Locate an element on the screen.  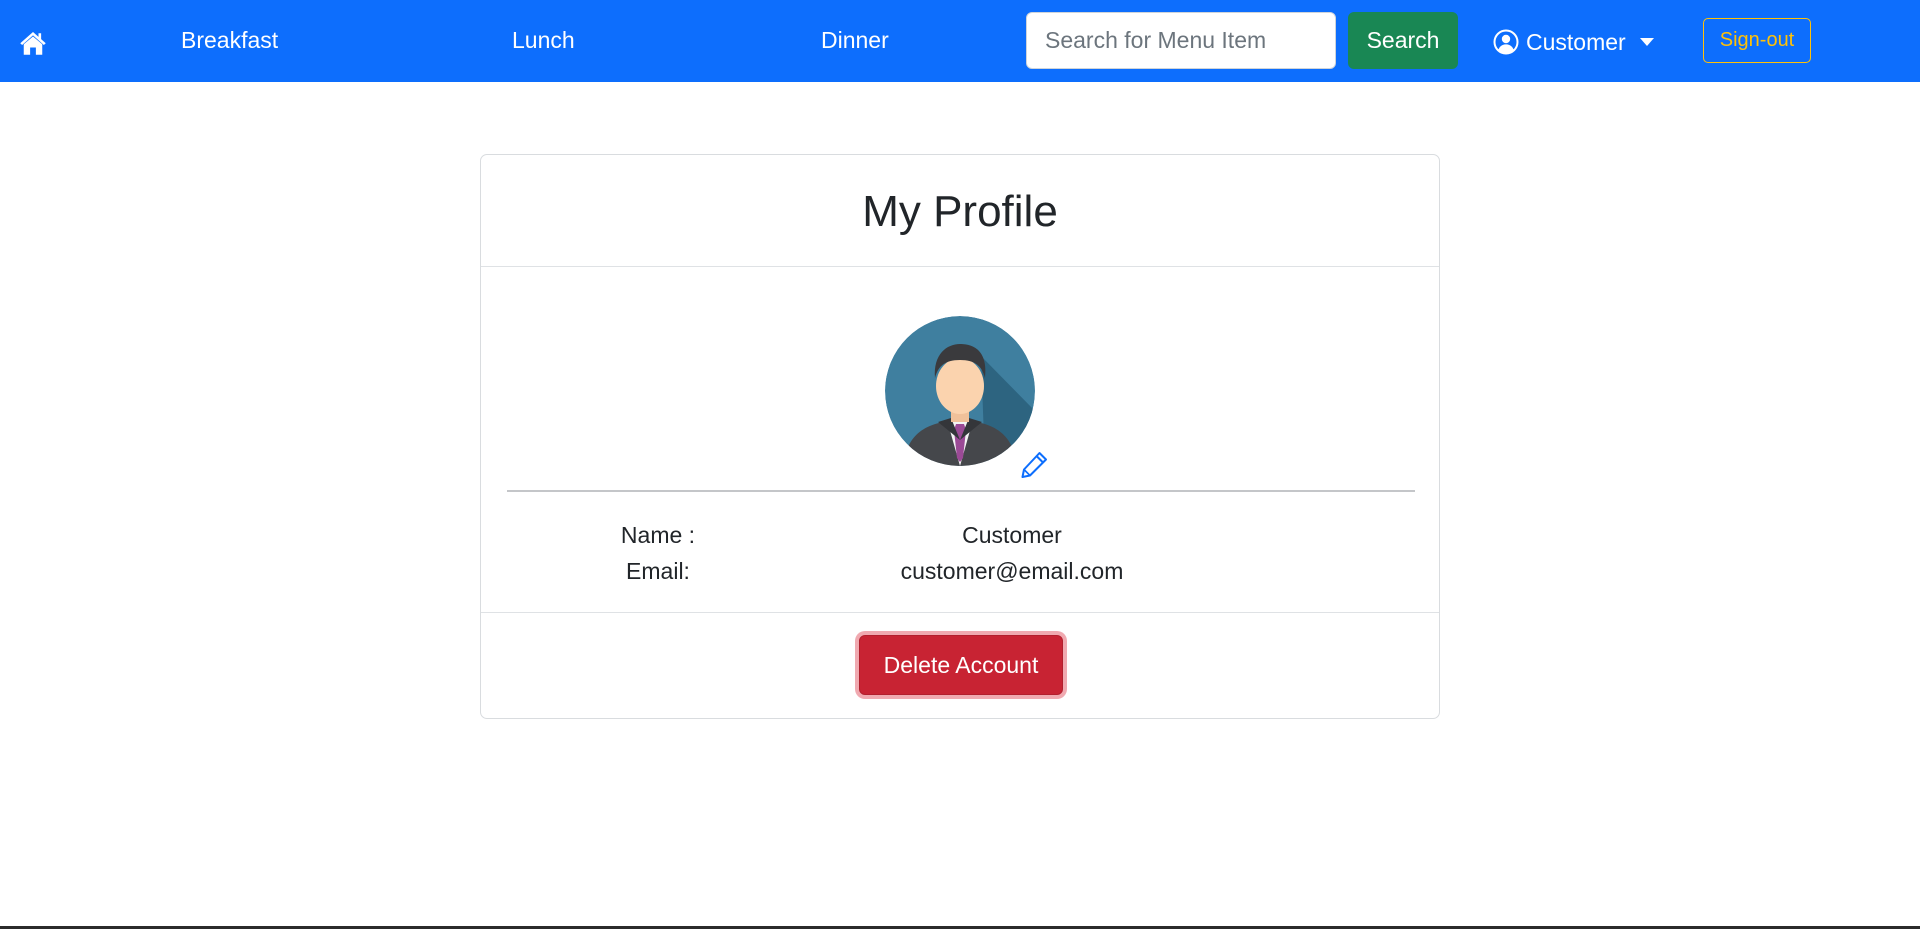
nav-link-breakfast: Breakfast is located at coordinates (229, 40).